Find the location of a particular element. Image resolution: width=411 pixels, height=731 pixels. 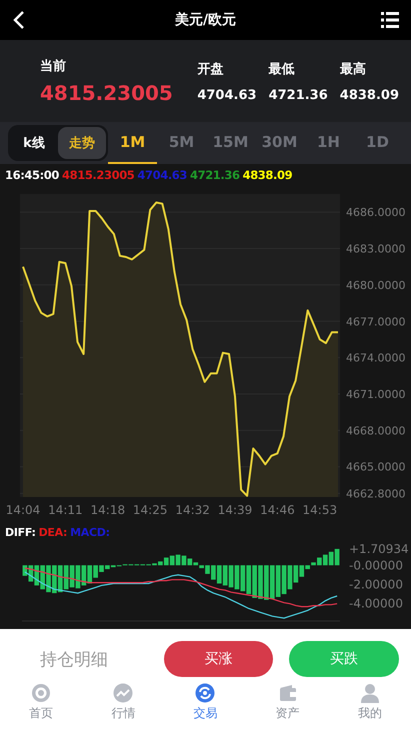

mode-tab: k线 is located at coordinates (34, 143).